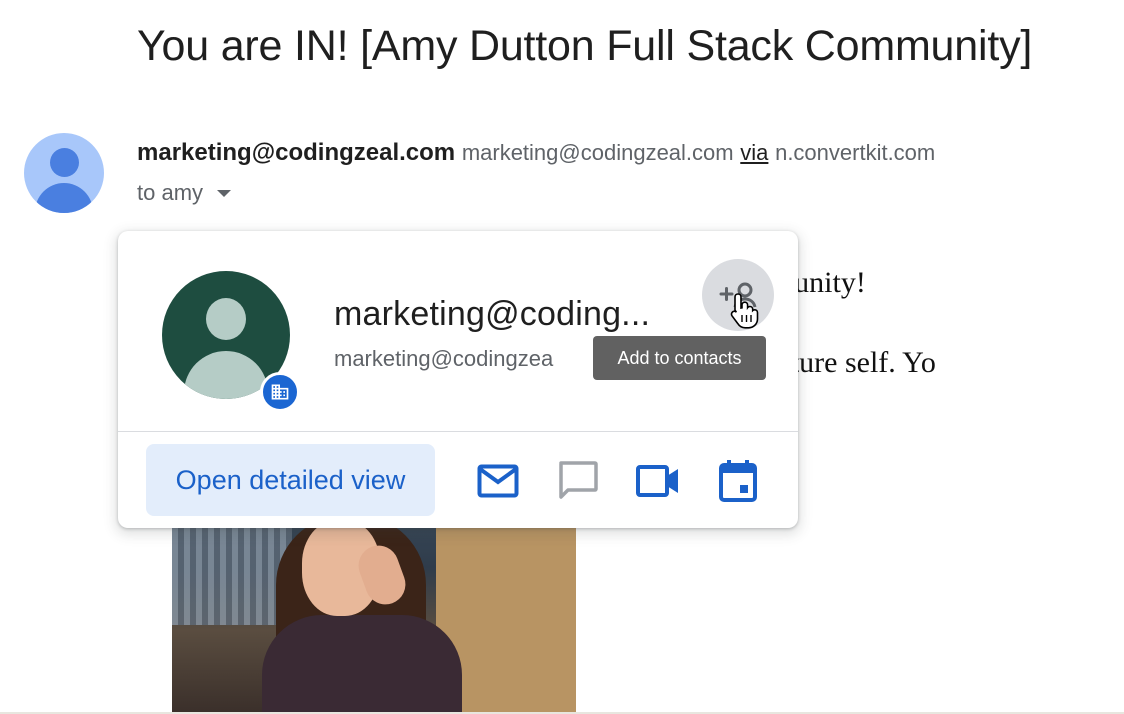  I want to click on chat-icon, so click(578, 480).